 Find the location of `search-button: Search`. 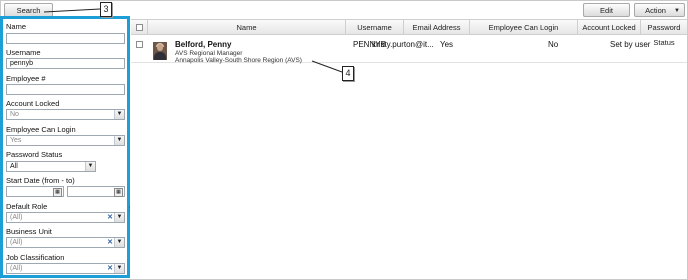

search-button: Search is located at coordinates (28, 10).